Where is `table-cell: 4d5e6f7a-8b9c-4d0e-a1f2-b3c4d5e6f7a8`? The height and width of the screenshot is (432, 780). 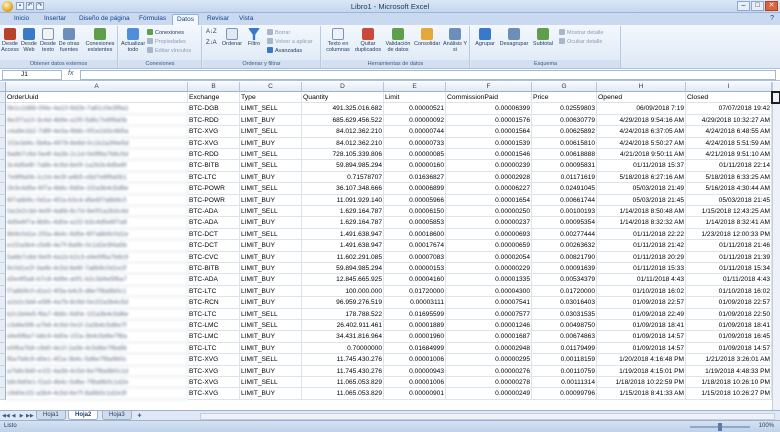 table-cell: 4d5e6f7a-8b9c-4d0e-a1f2-b3c4d5e6f7a8 is located at coordinates (97, 223).